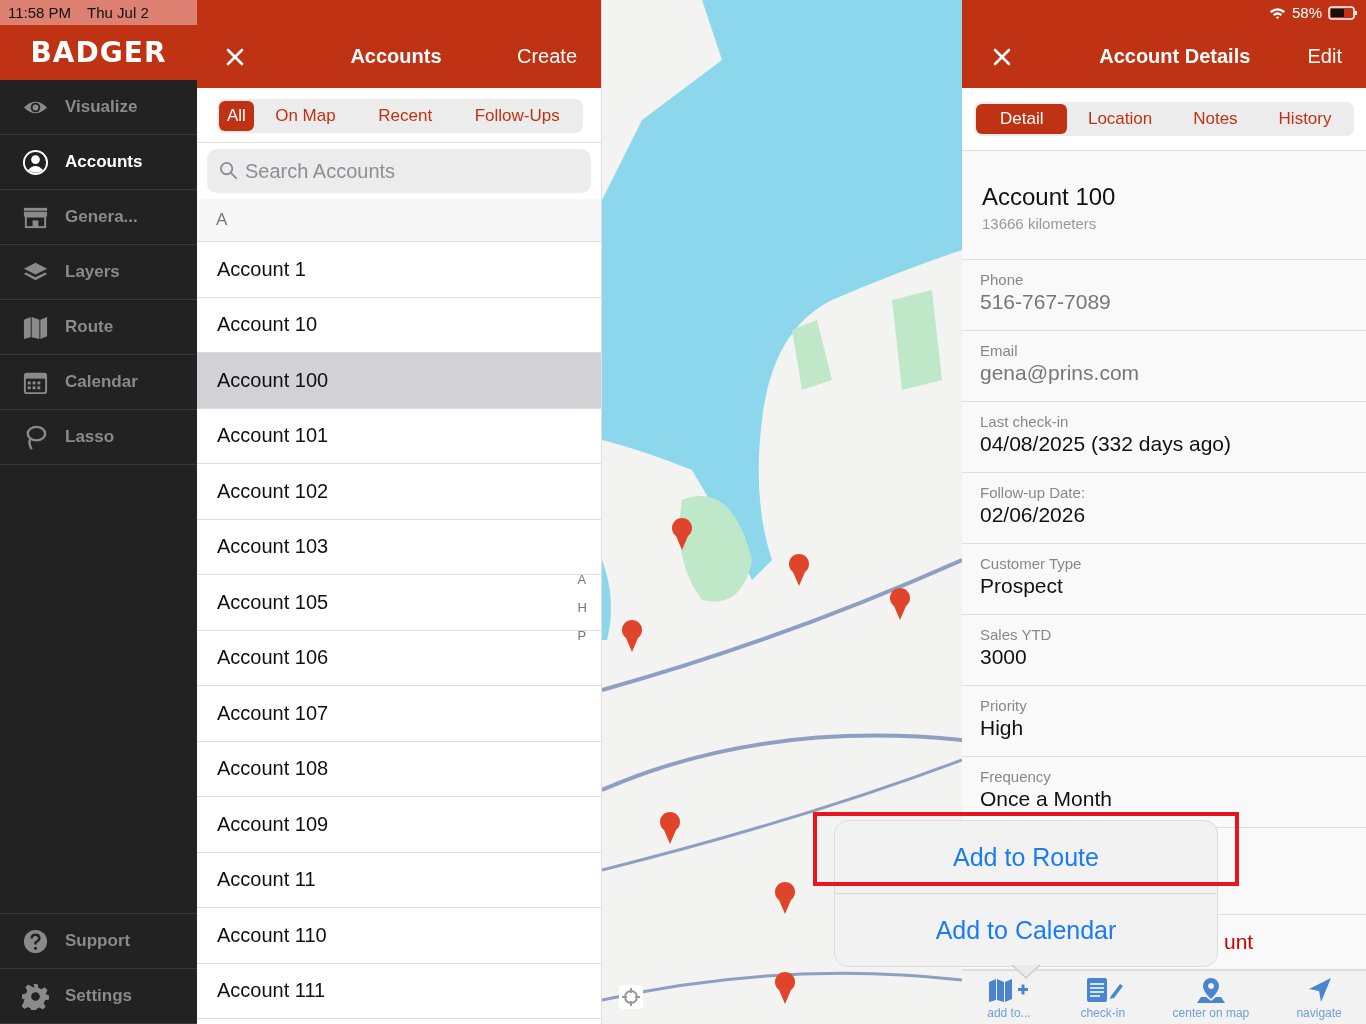  Describe the element at coordinates (1239, 942) in the screenshot. I see `delete-link: unt` at that location.